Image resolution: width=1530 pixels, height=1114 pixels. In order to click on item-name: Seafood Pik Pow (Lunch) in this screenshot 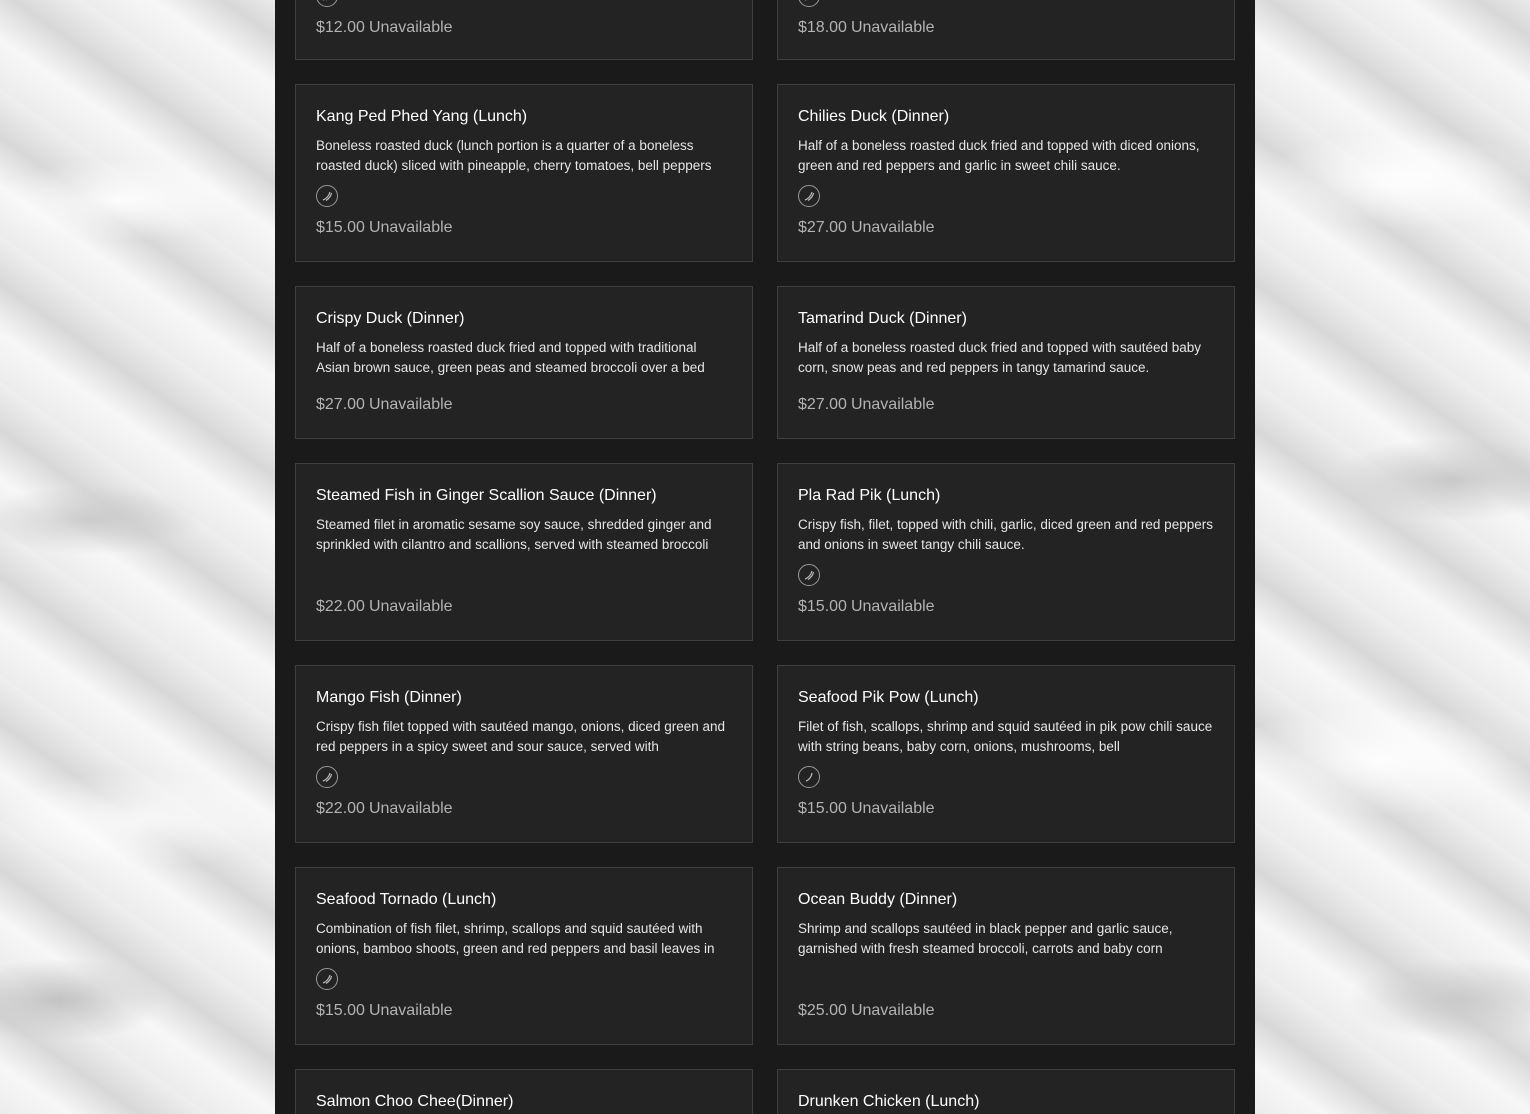, I will do `click(888, 697)`.